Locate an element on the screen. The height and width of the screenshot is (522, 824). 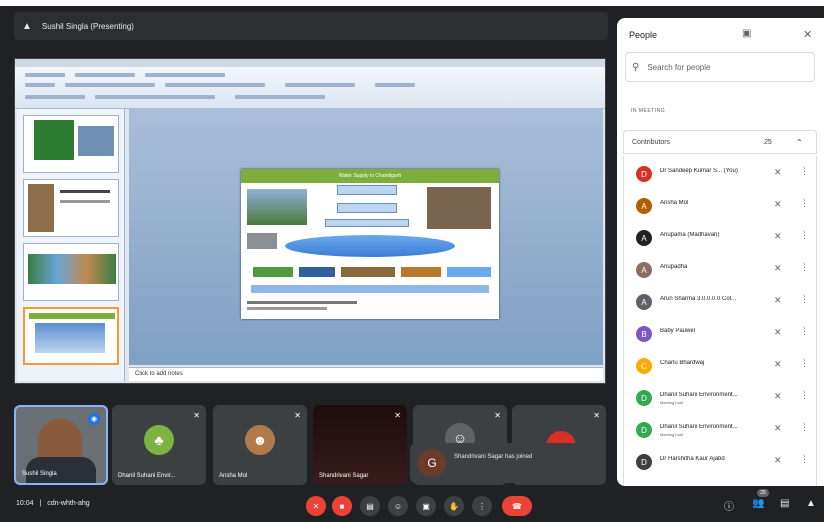
mic-toggle-button: ✕ is located at coordinates (316, 506).